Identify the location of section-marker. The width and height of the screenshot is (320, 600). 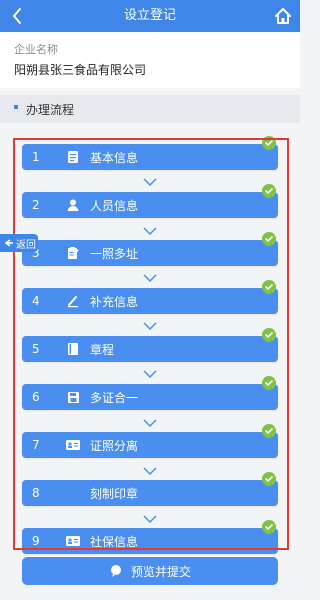
(16, 107).